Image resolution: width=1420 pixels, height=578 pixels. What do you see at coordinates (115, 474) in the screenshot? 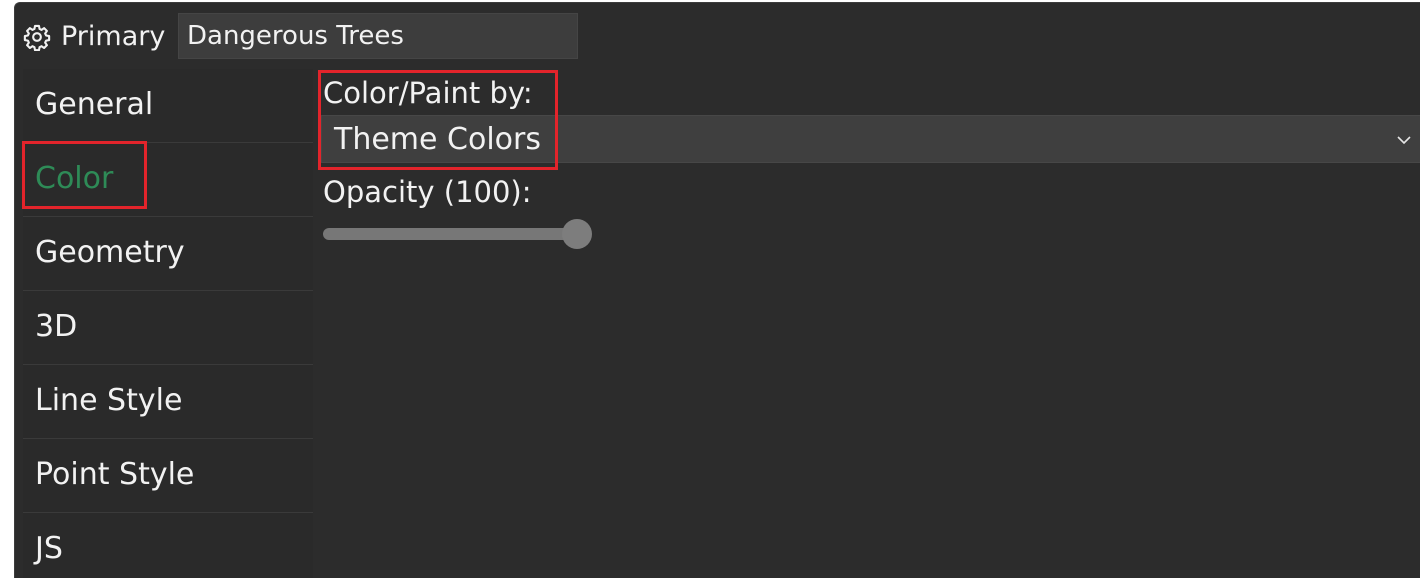
I see `sidebar-item-label: Point Style` at bounding box center [115, 474].